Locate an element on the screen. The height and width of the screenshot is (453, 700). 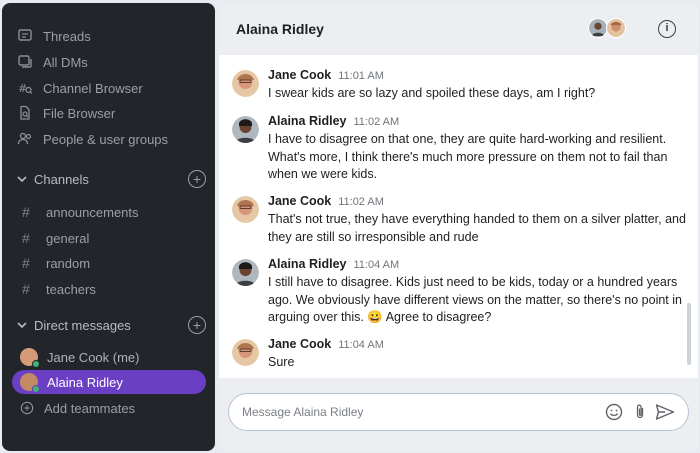
add-teammates-button: Add teammates is located at coordinates (77, 408).